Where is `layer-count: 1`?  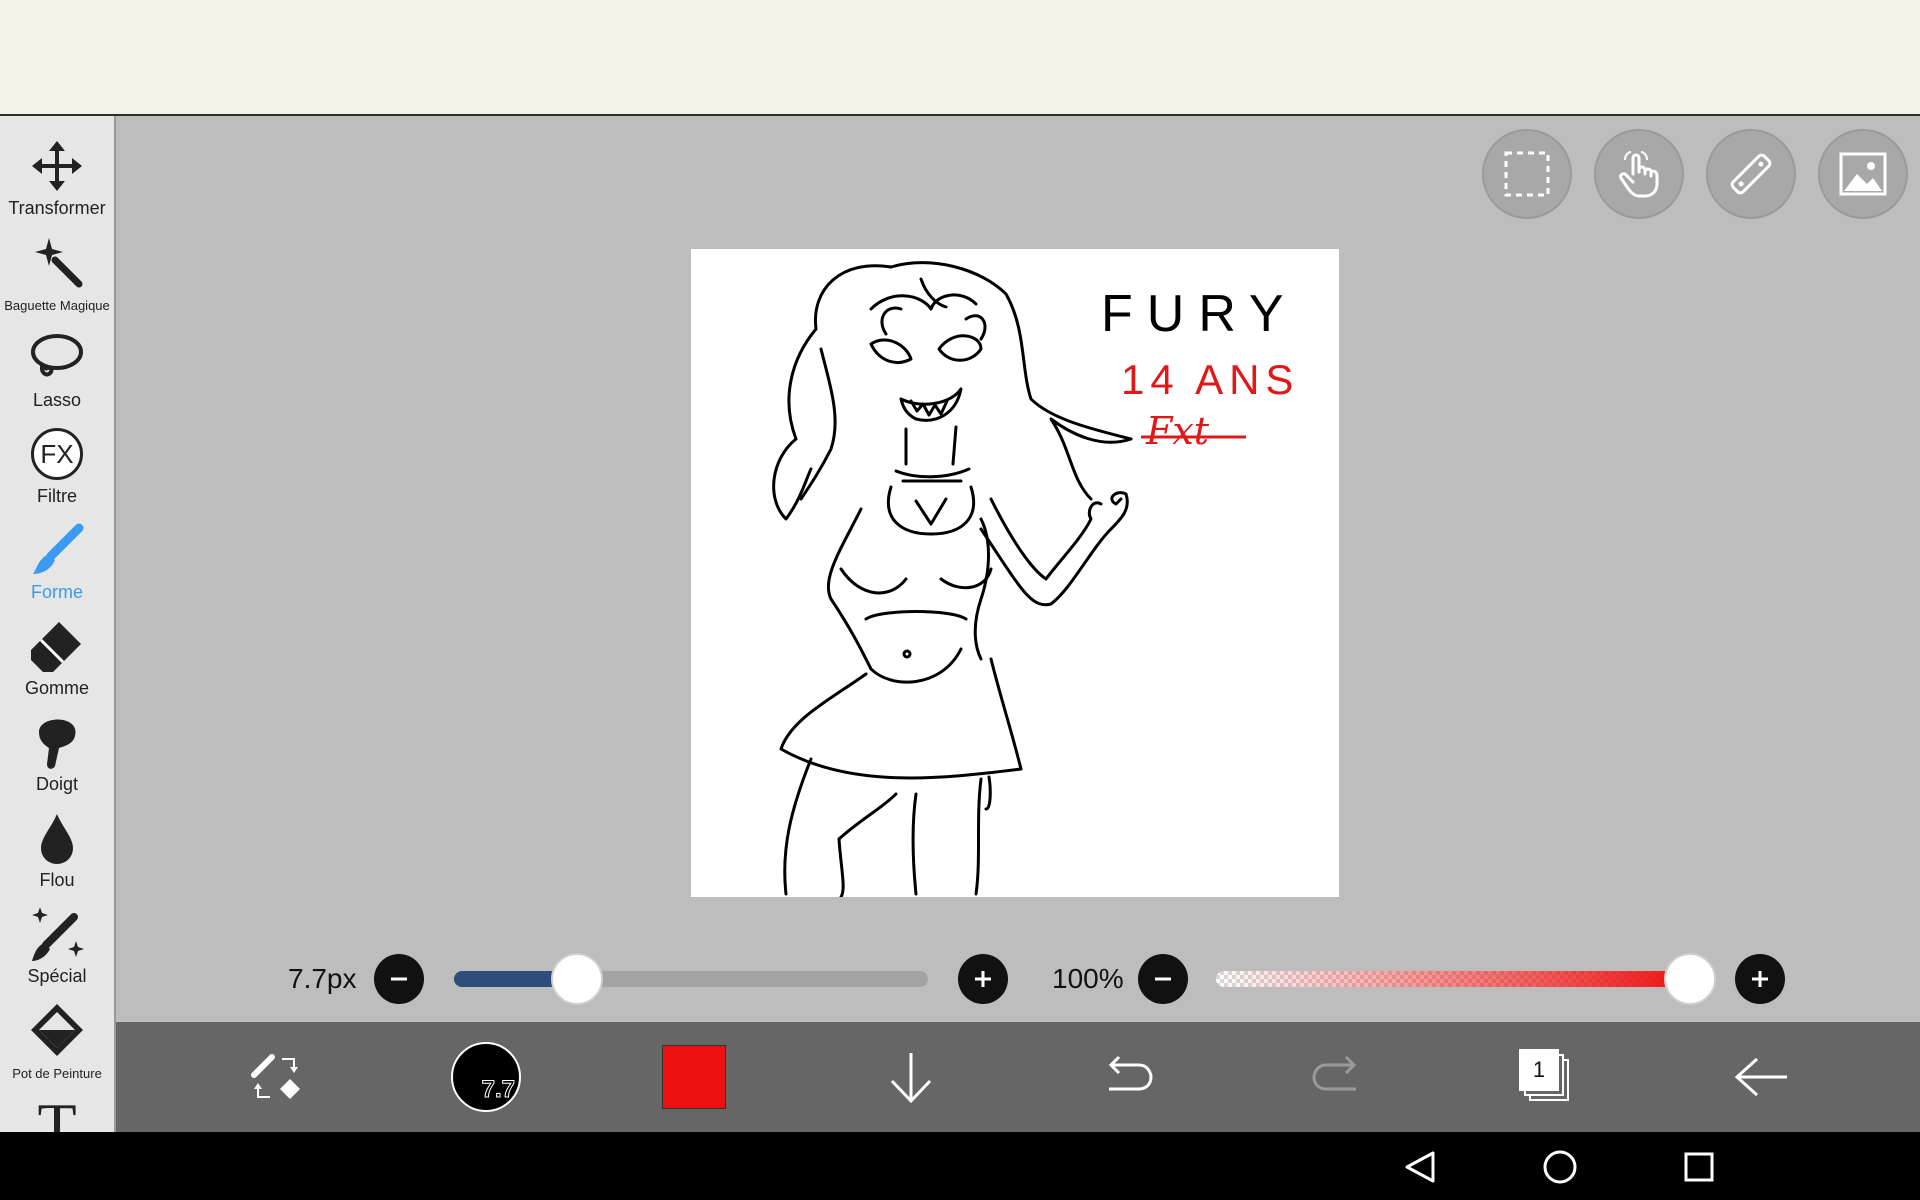 layer-count: 1 is located at coordinates (1539, 1070).